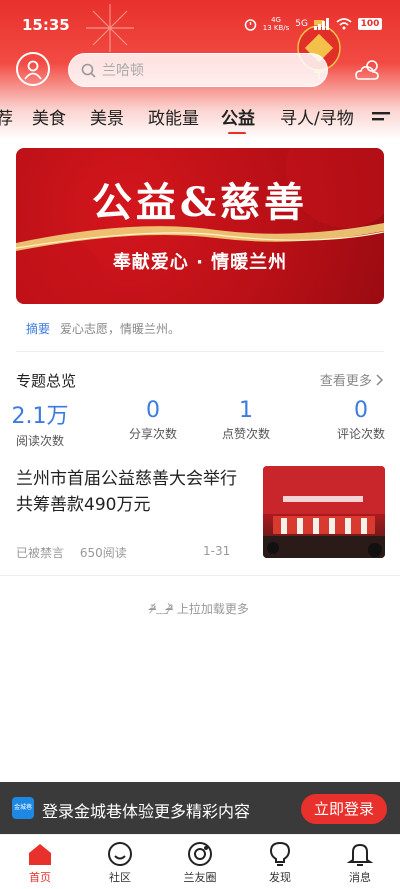 This screenshot has width=400, height=889. What do you see at coordinates (107, 116) in the screenshot?
I see `tab-scenery: 美景` at bounding box center [107, 116].